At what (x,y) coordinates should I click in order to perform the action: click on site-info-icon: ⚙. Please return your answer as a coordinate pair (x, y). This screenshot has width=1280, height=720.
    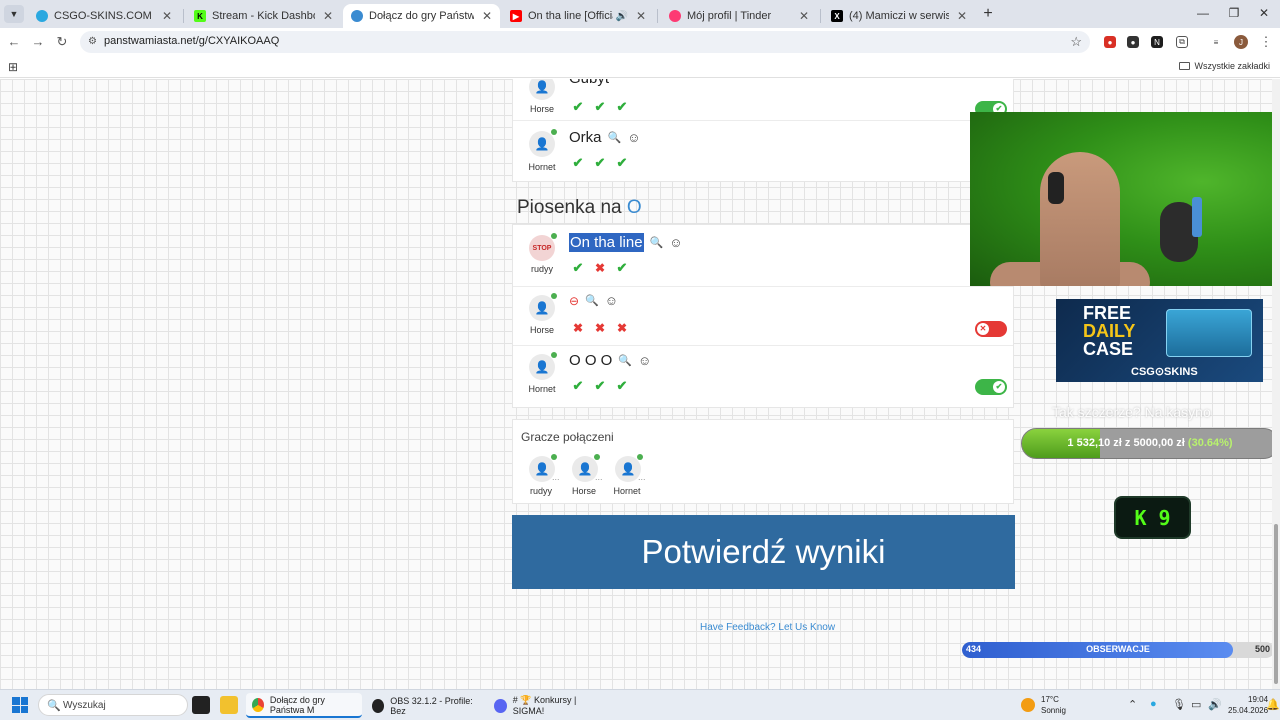
    Looking at the image, I should click on (92, 41).